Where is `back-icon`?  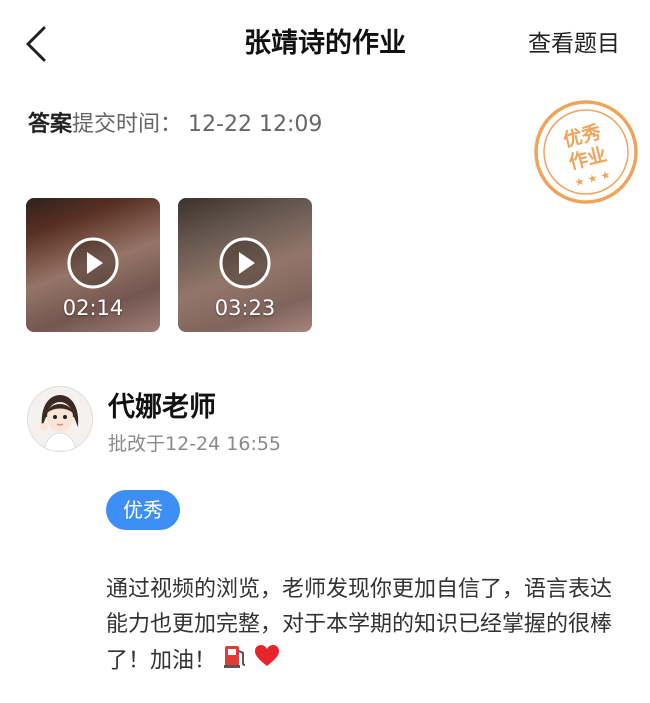 back-icon is located at coordinates (36, 44).